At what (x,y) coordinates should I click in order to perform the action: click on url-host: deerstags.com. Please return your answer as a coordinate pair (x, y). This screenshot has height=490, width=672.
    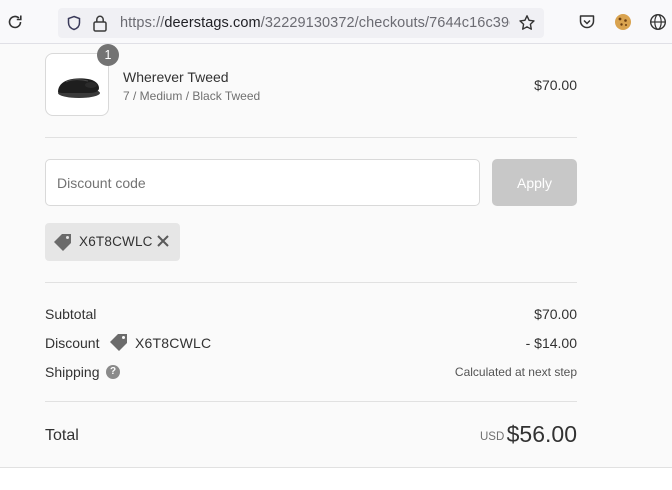
    Looking at the image, I should click on (212, 23).